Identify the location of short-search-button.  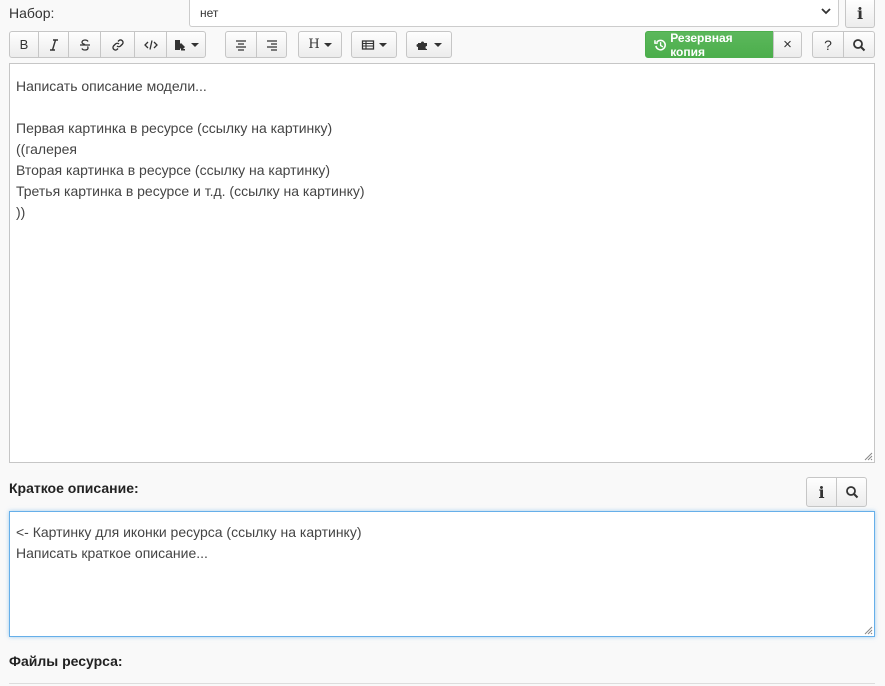
(851, 492).